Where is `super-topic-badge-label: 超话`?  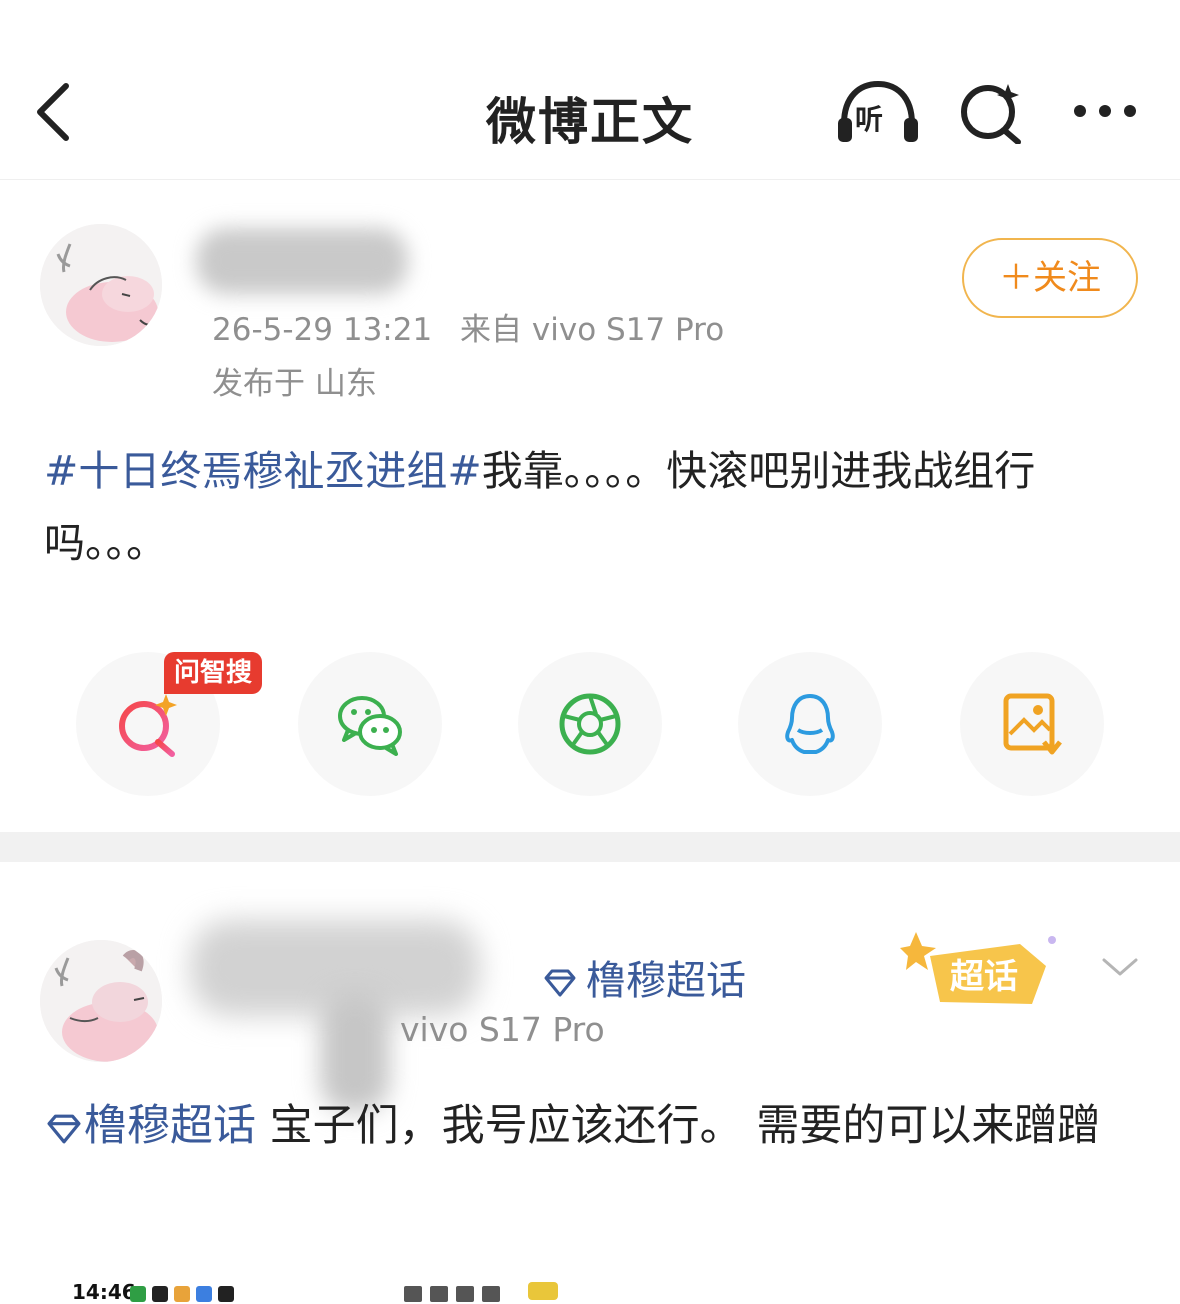
super-topic-badge-label: 超话 is located at coordinates (984, 977).